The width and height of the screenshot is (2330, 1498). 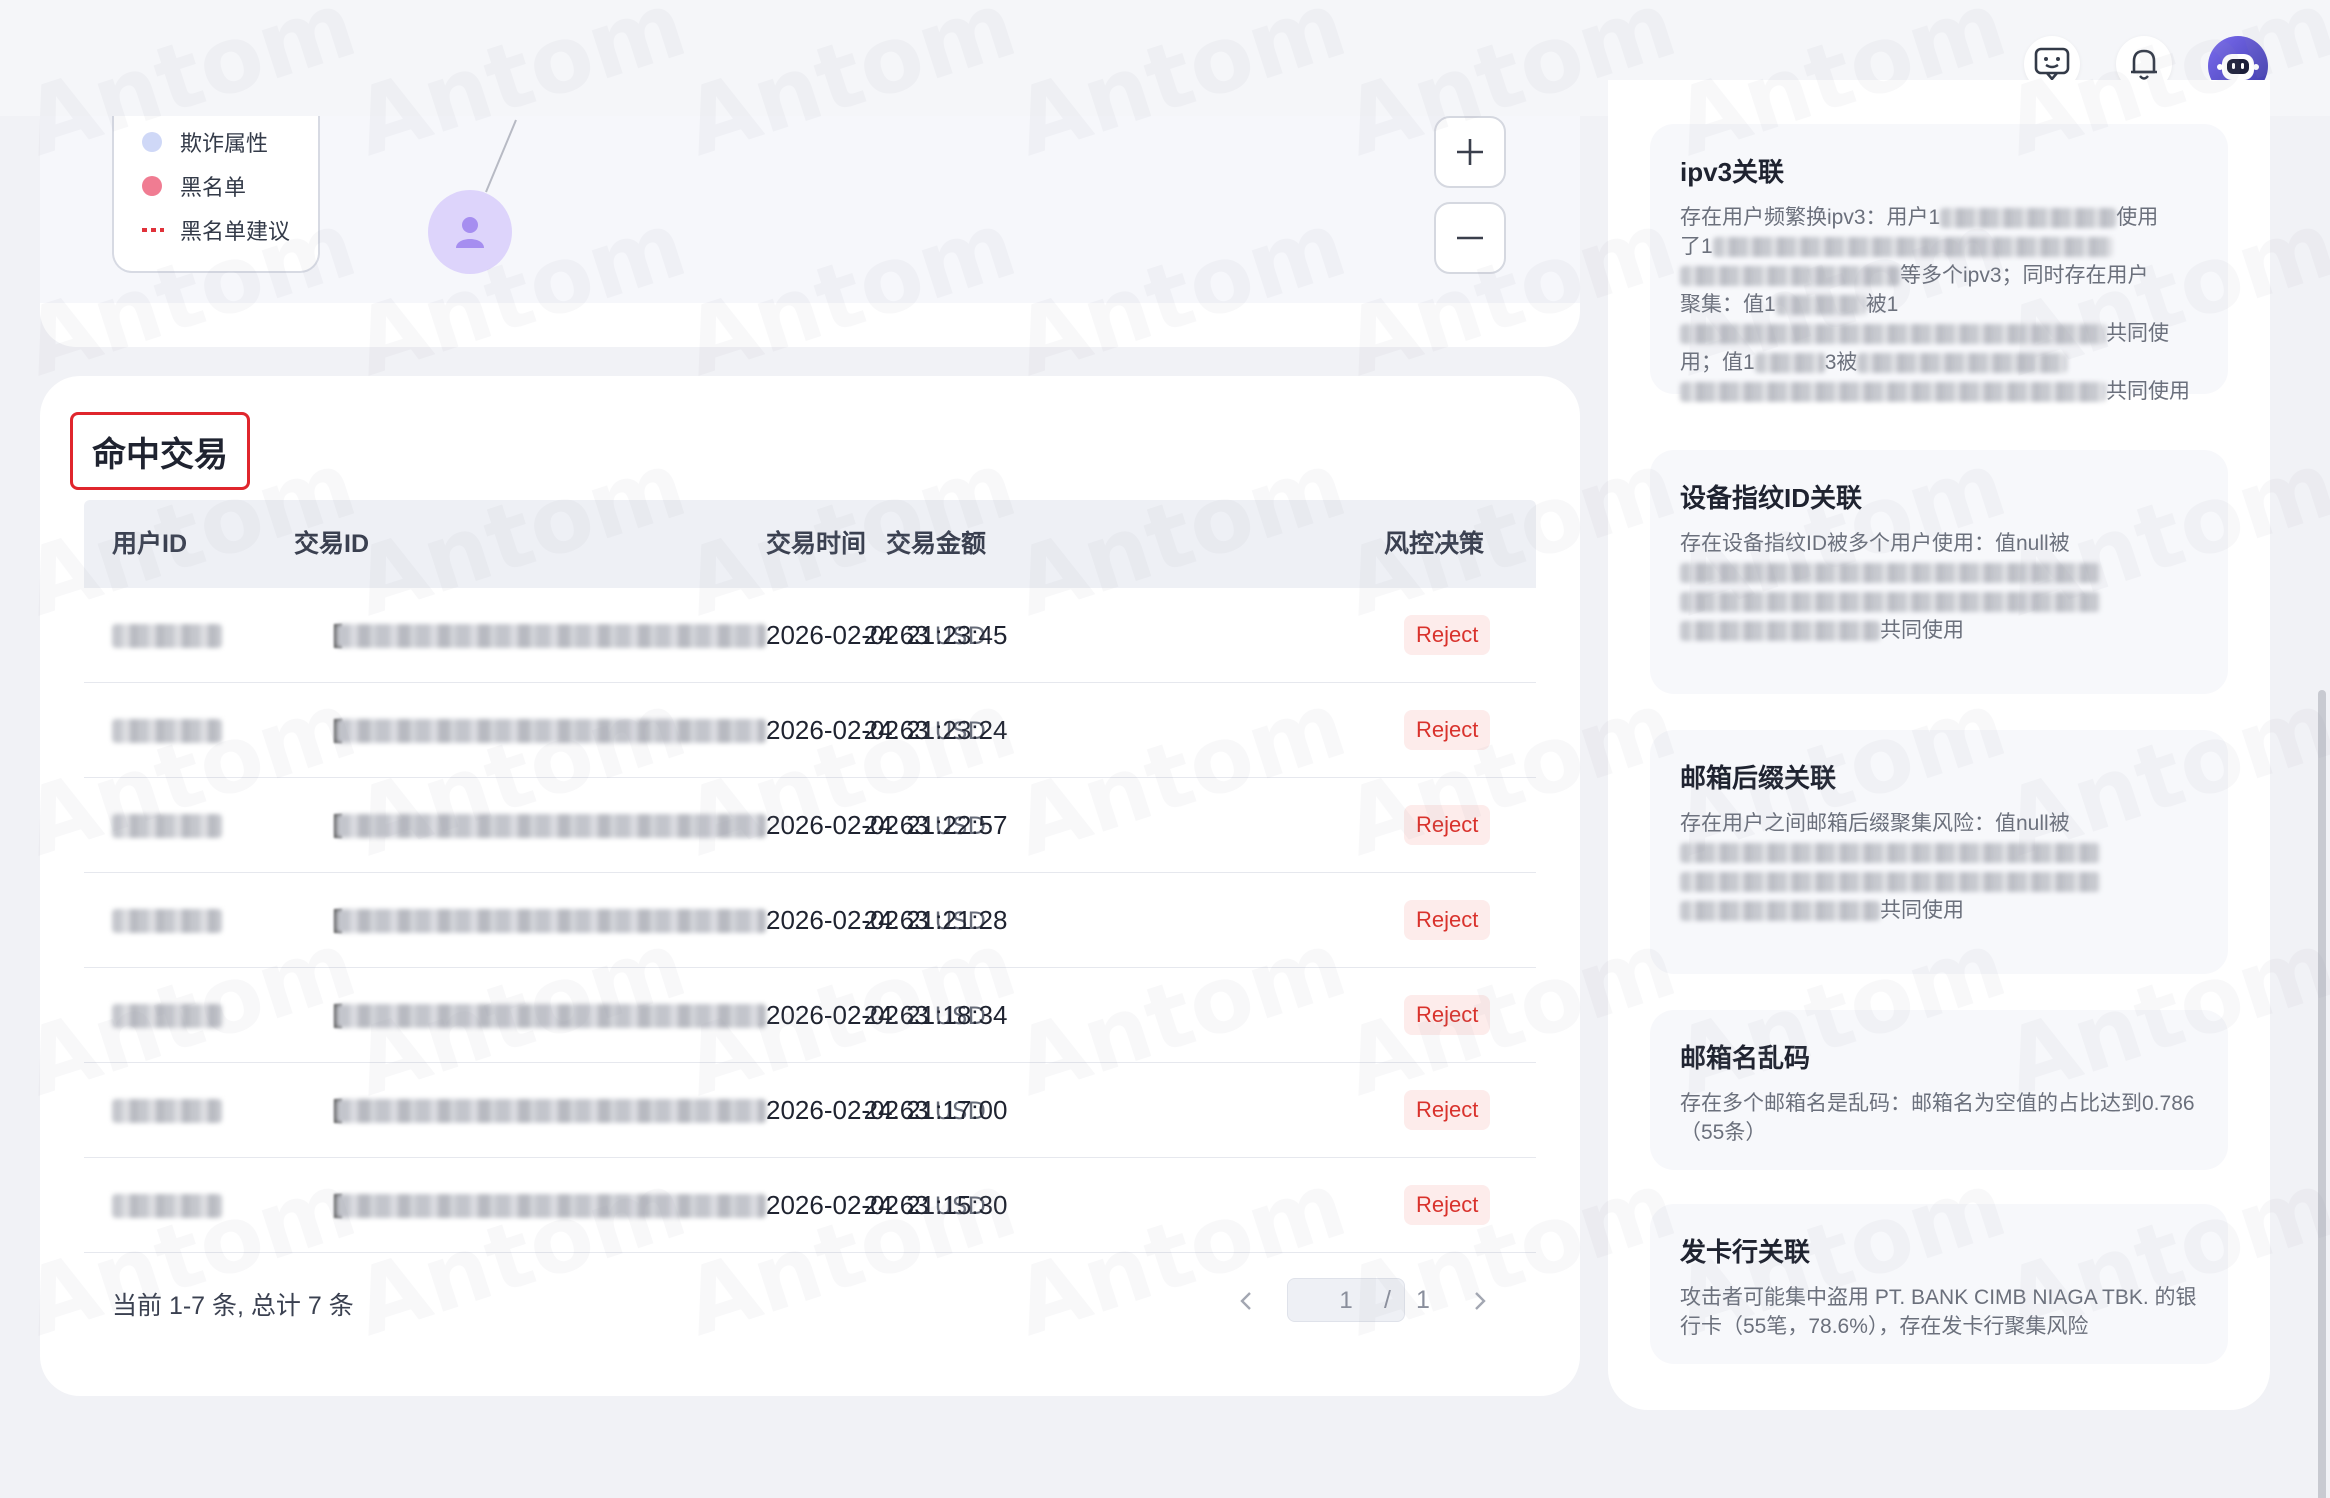 What do you see at coordinates (887, 1015) in the screenshot?
I see `time-cell: 2026-02-02 21:18:34` at bounding box center [887, 1015].